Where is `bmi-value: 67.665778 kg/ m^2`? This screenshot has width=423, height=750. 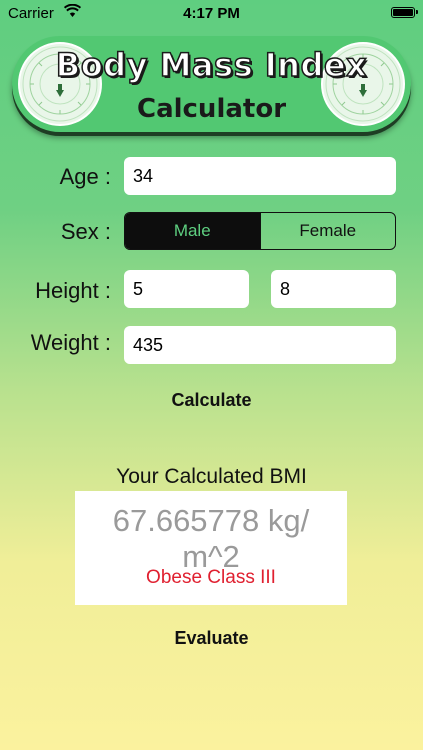 bmi-value: 67.665778 kg/ m^2 is located at coordinates (211, 539).